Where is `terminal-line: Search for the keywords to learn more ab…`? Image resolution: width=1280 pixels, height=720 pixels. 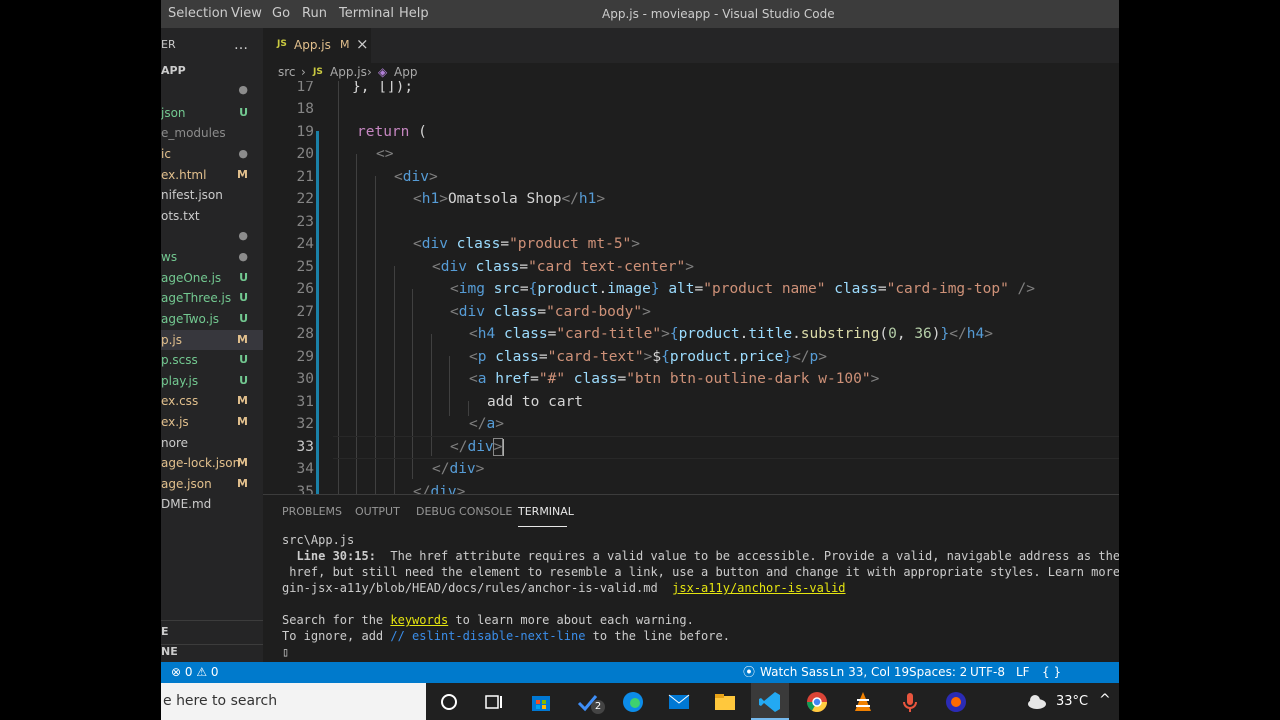 terminal-line: Search for the keywords to learn more ab… is located at coordinates (488, 620).